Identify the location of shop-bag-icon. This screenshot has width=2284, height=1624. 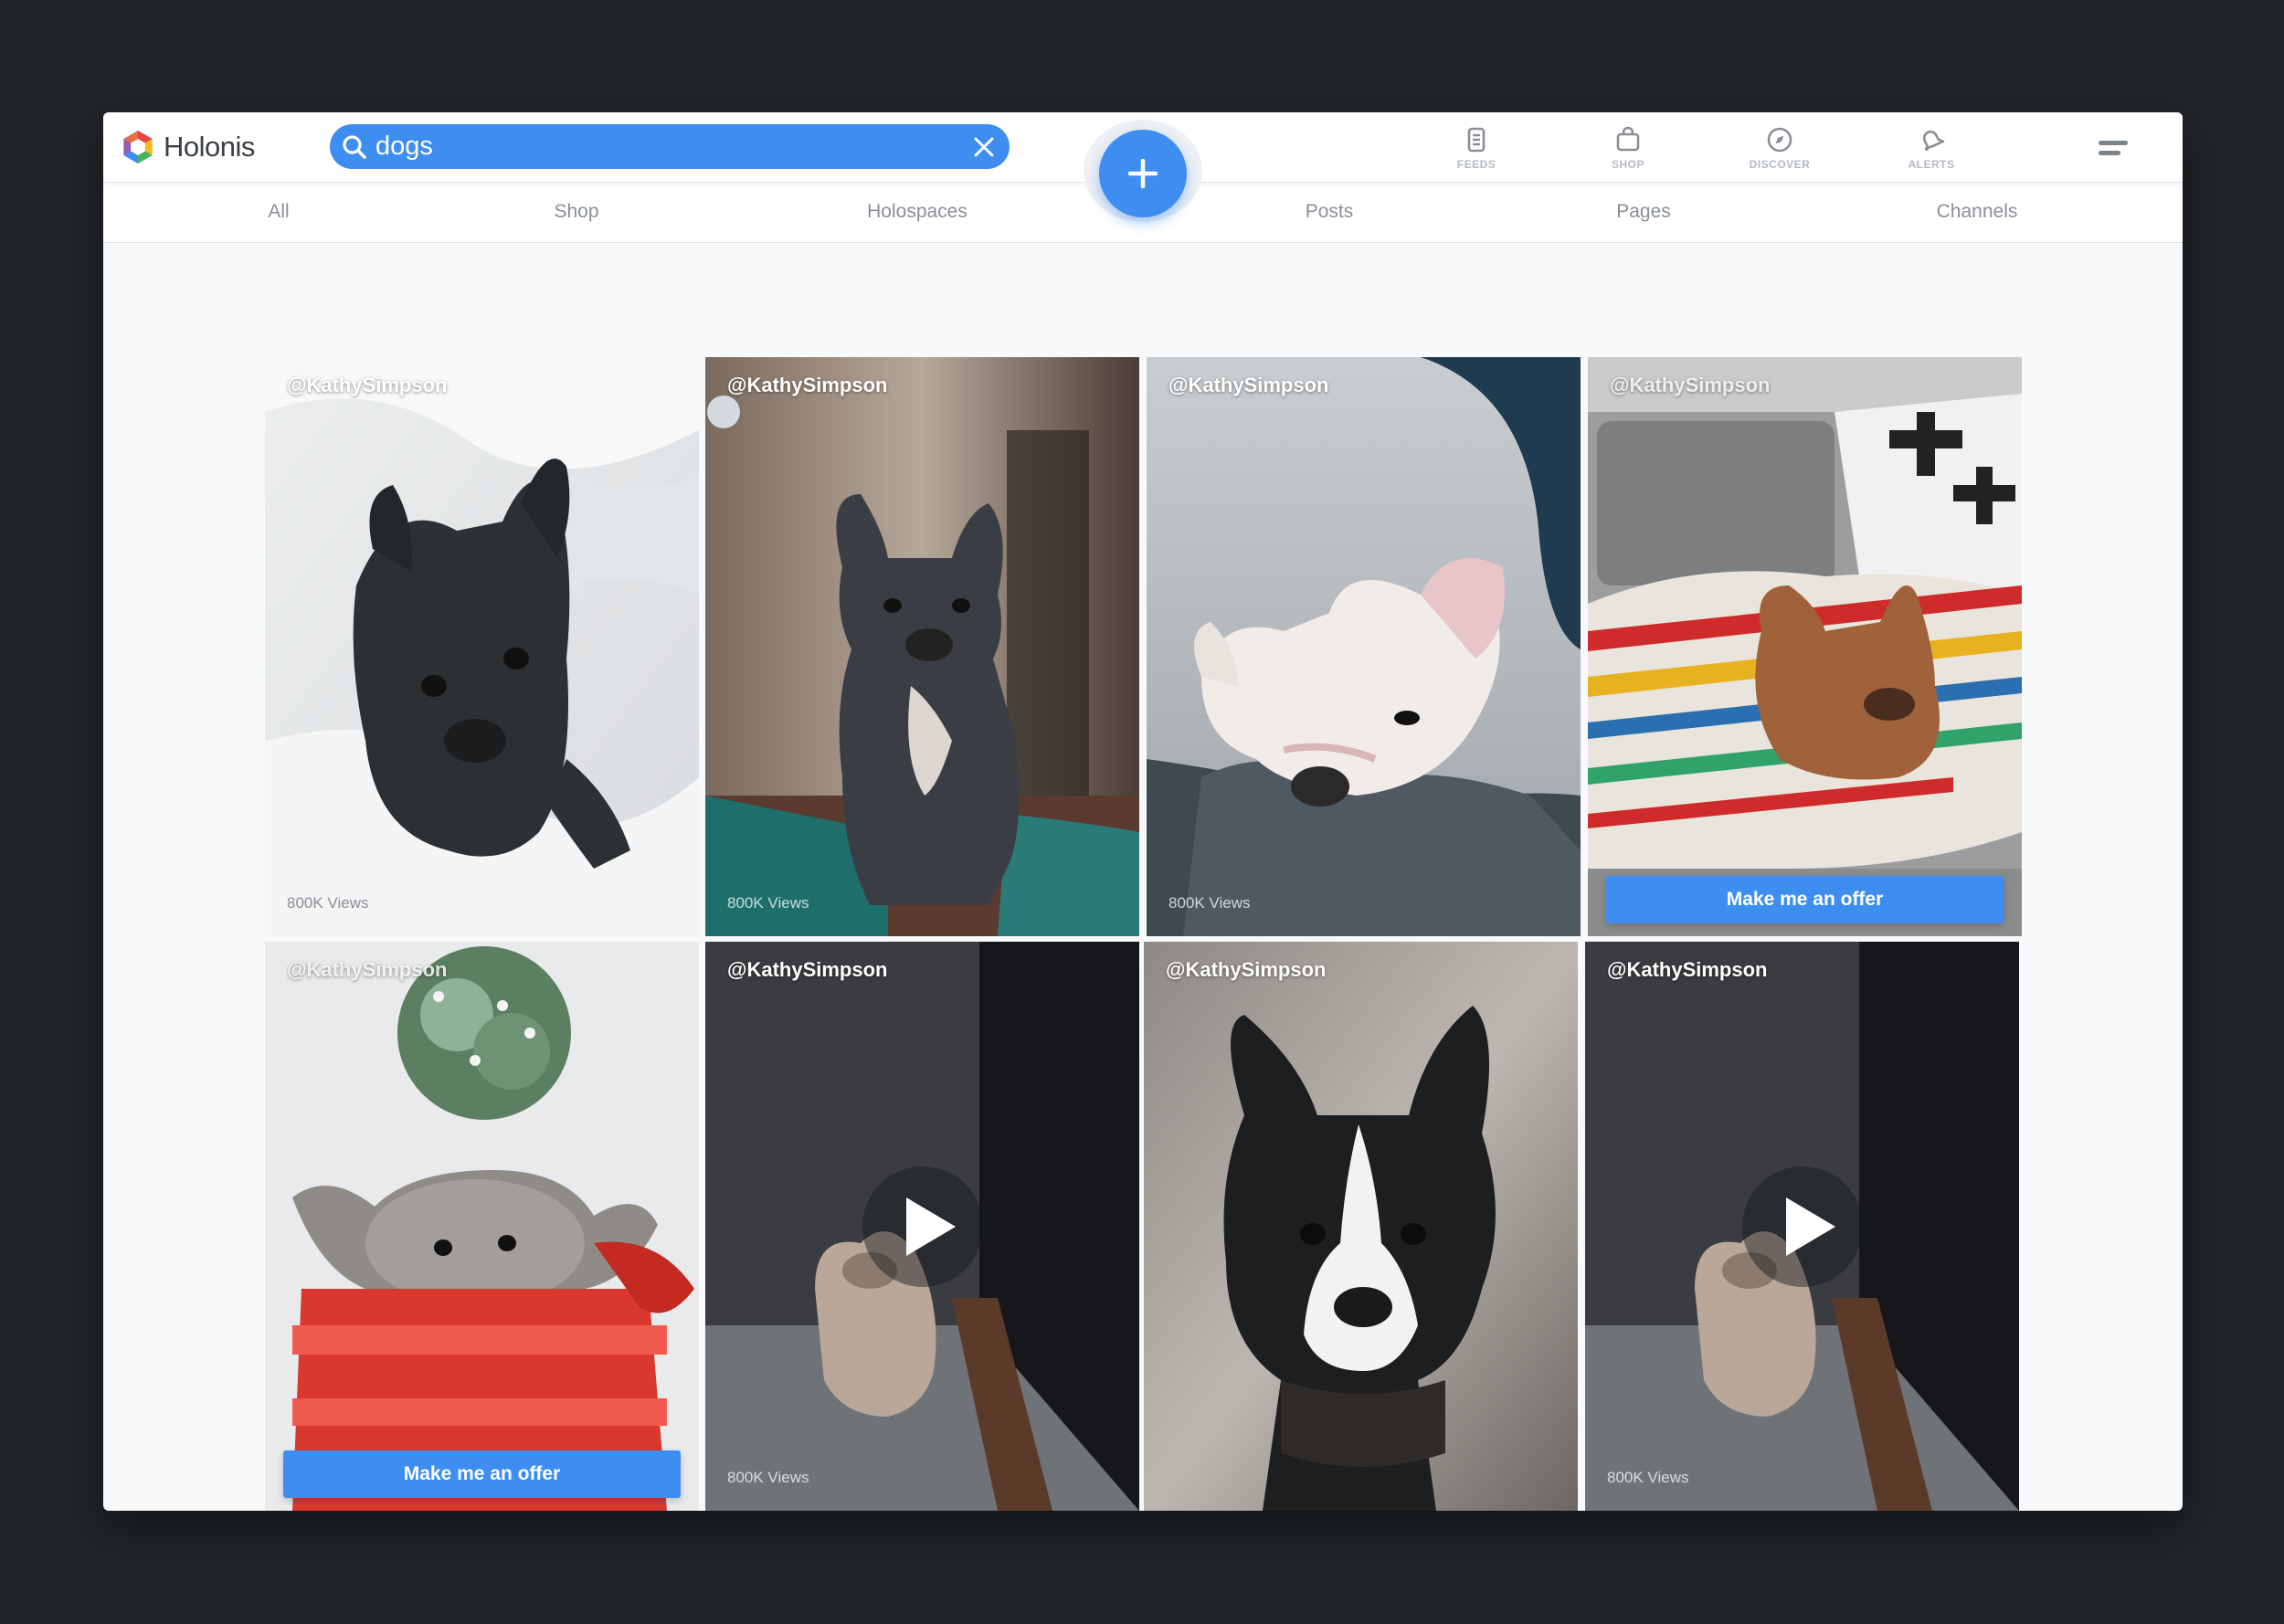
(1628, 139).